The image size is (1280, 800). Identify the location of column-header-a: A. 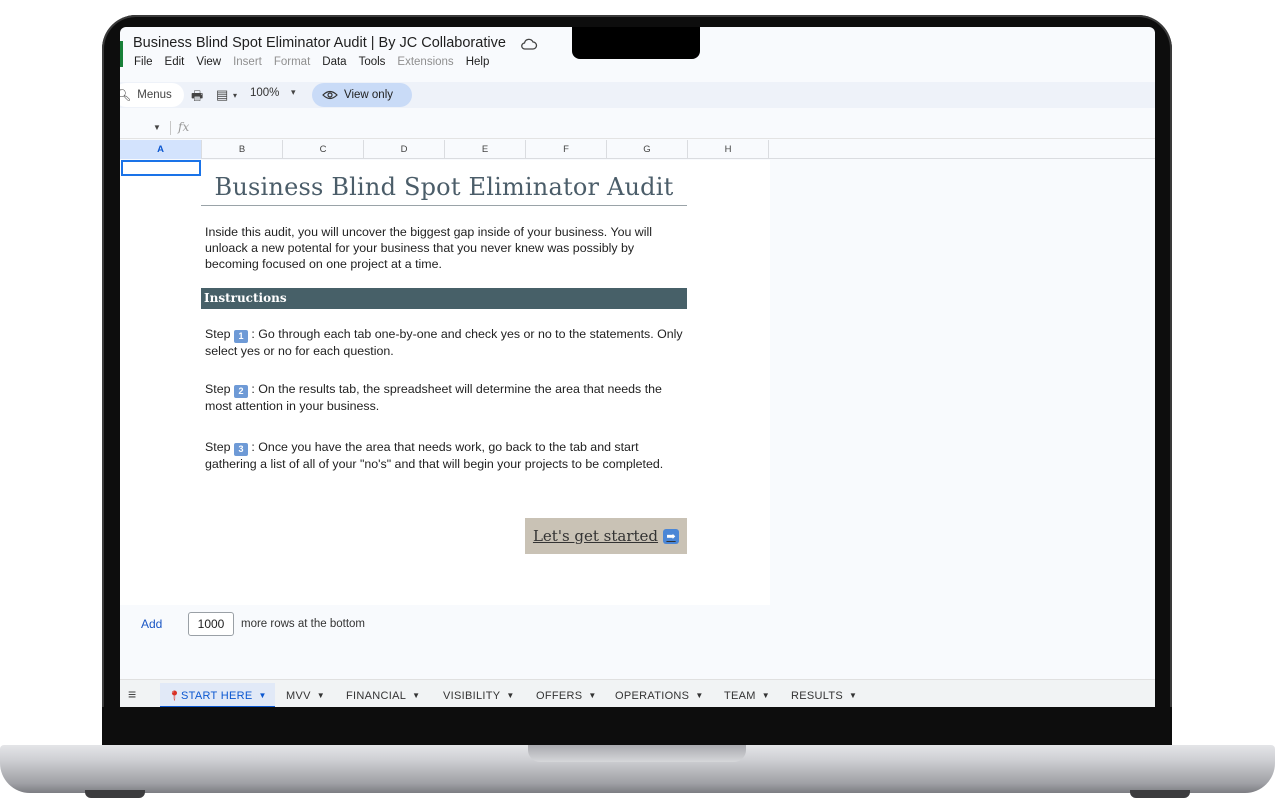
(161, 149).